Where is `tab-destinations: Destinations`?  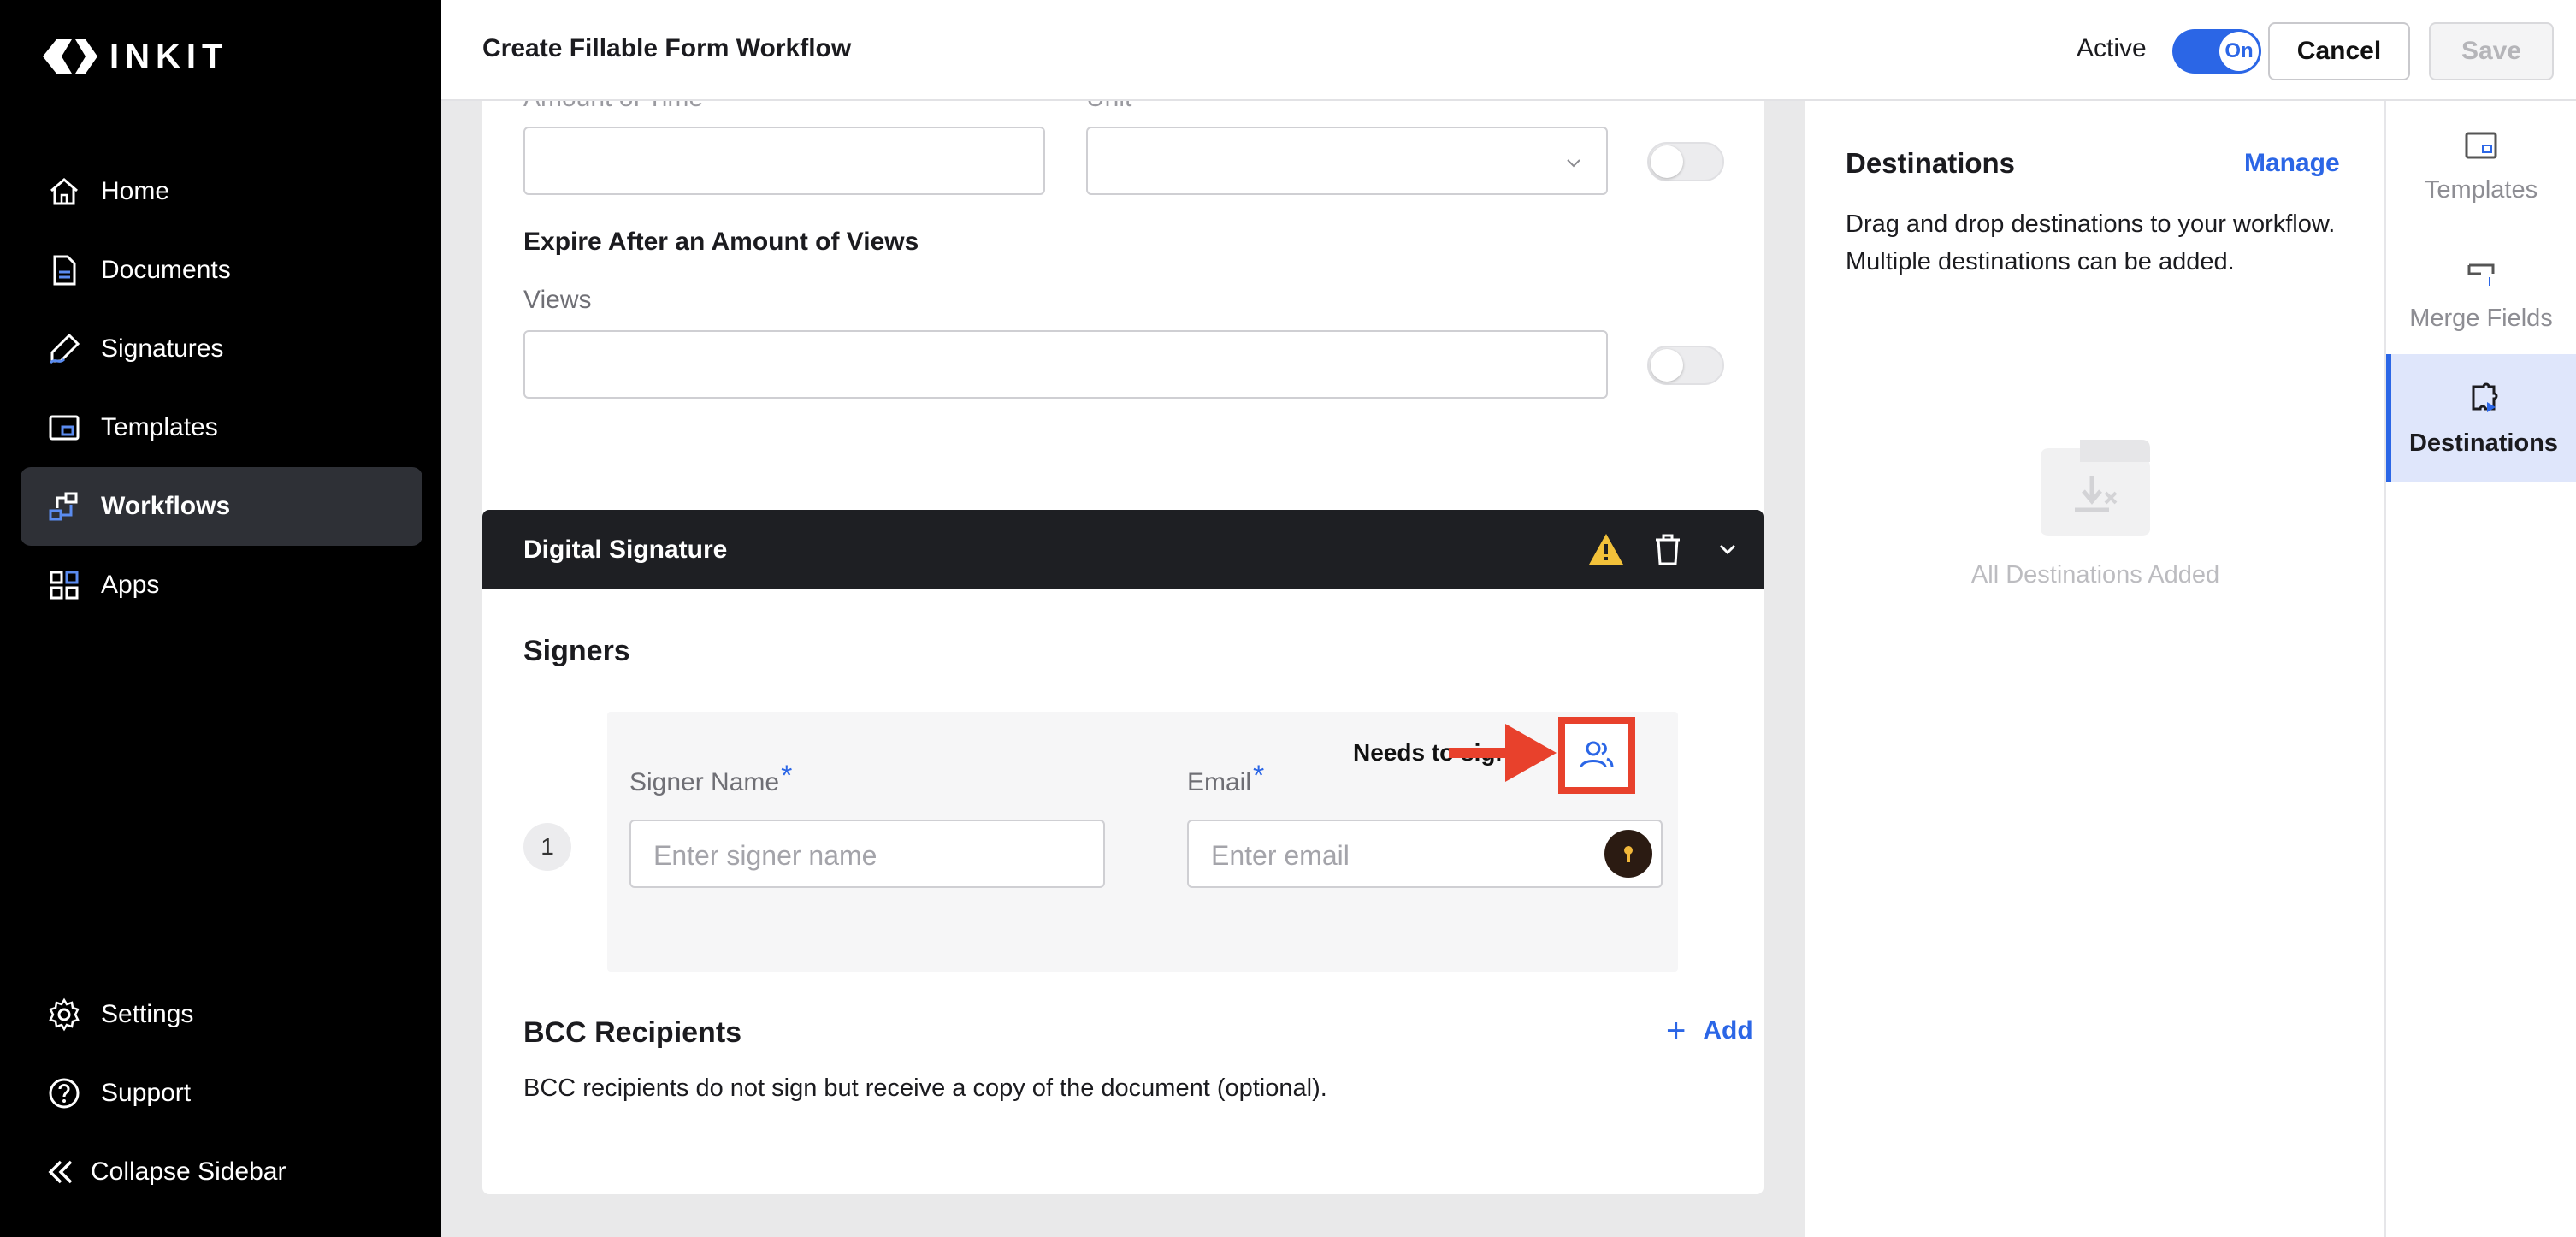
tab-destinations: Destinations is located at coordinates (2481, 418).